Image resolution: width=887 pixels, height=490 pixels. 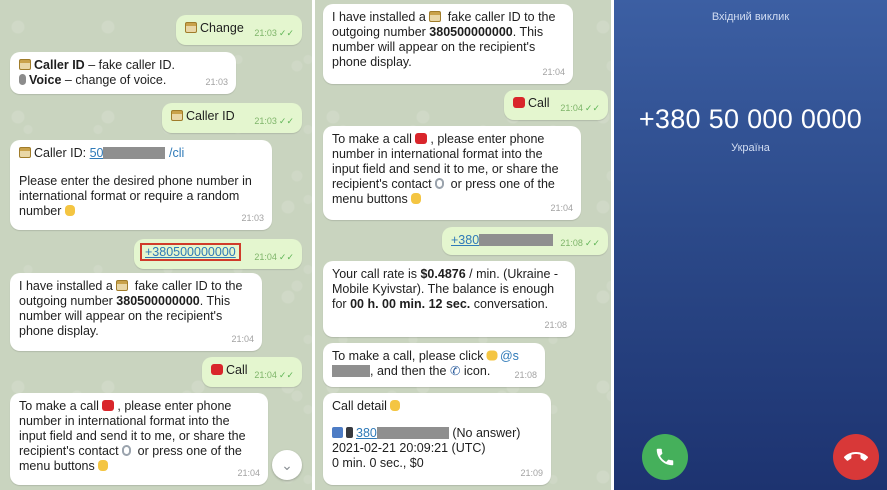 I want to click on accept-call-button, so click(x=665, y=457).